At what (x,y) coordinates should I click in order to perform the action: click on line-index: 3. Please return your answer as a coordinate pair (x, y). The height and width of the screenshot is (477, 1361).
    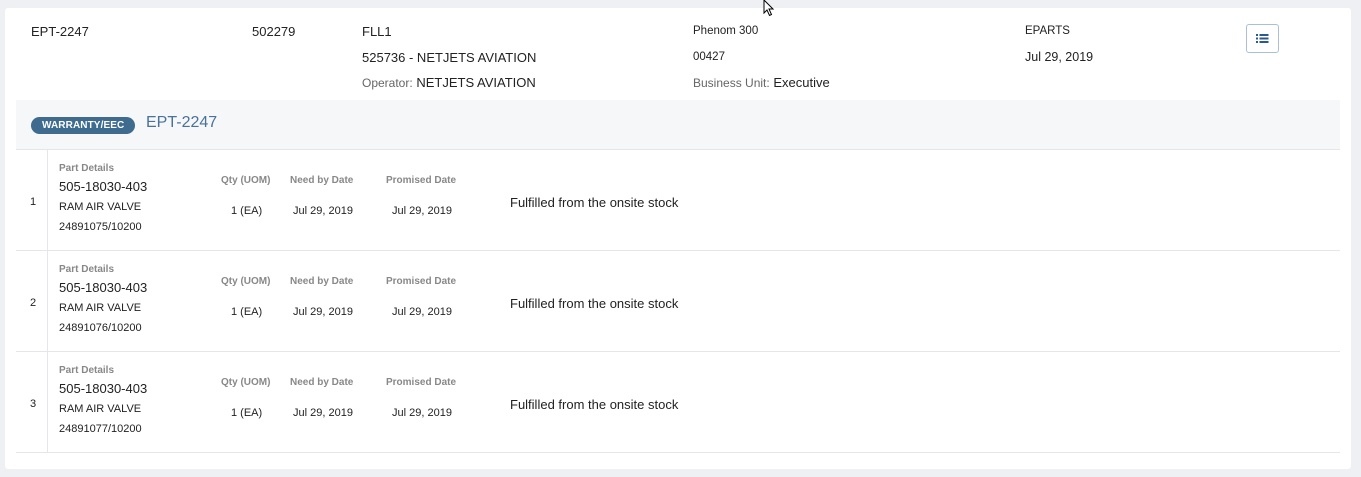
    Looking at the image, I should click on (33, 404).